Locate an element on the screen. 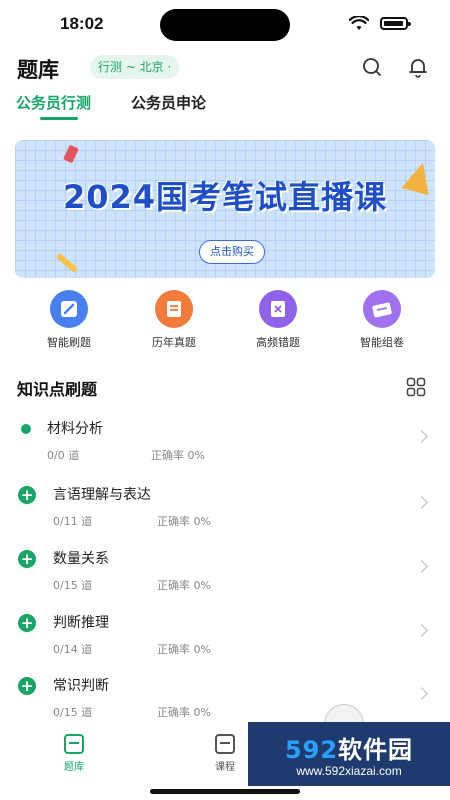 The image size is (450, 800). bell-icon is located at coordinates (418, 67).